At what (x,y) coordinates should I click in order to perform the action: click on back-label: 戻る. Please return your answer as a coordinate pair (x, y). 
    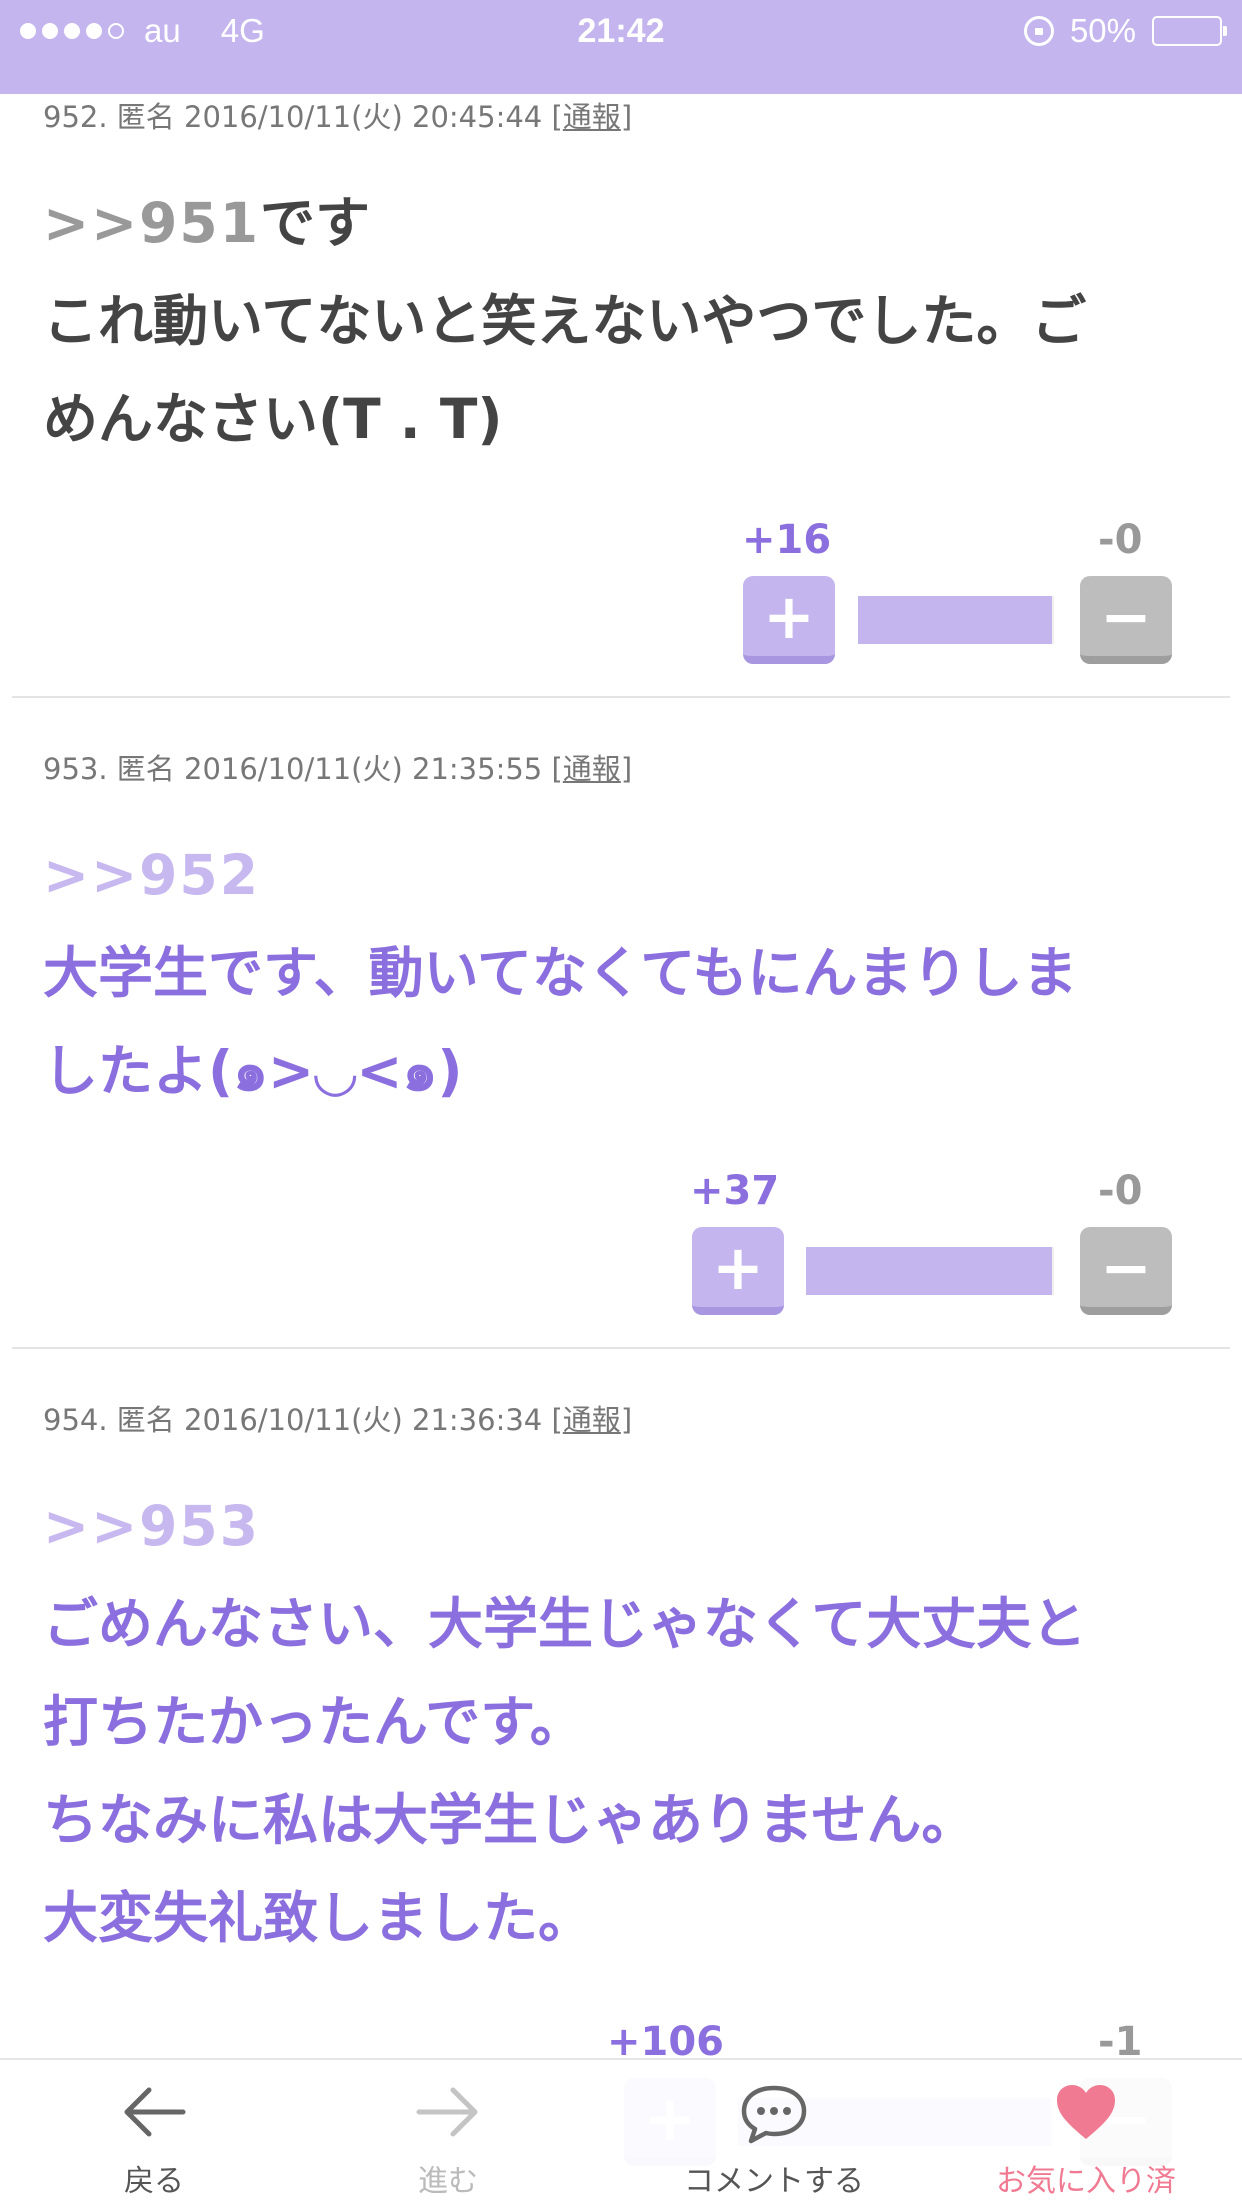
    Looking at the image, I should click on (154, 2181).